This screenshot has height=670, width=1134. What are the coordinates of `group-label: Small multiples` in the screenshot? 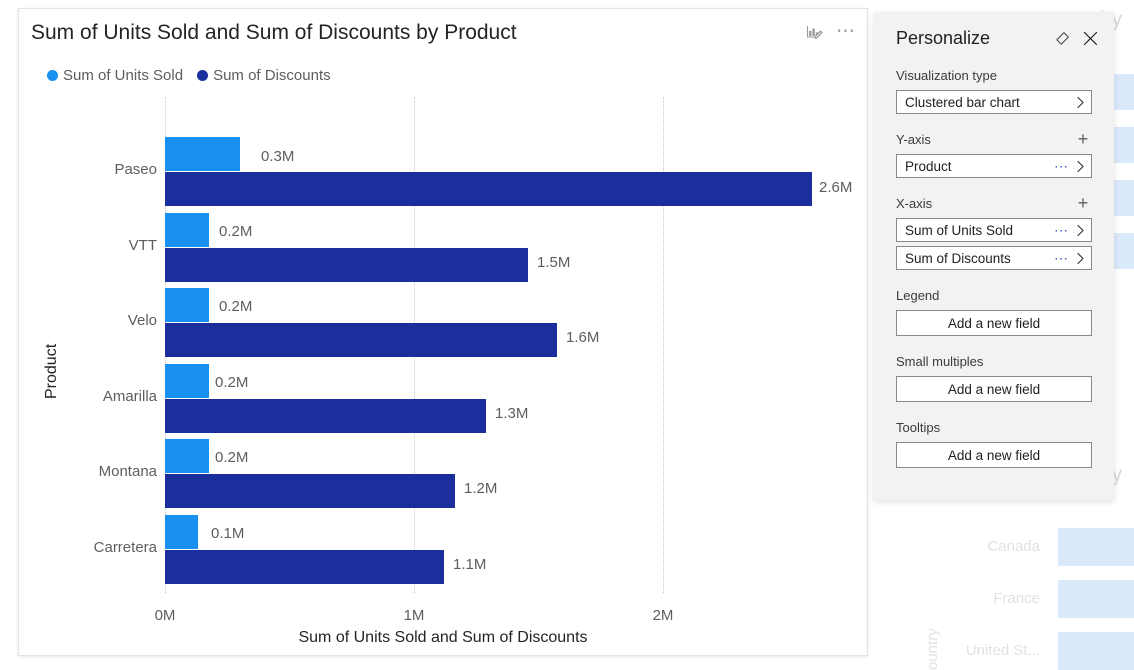 It's located at (940, 361).